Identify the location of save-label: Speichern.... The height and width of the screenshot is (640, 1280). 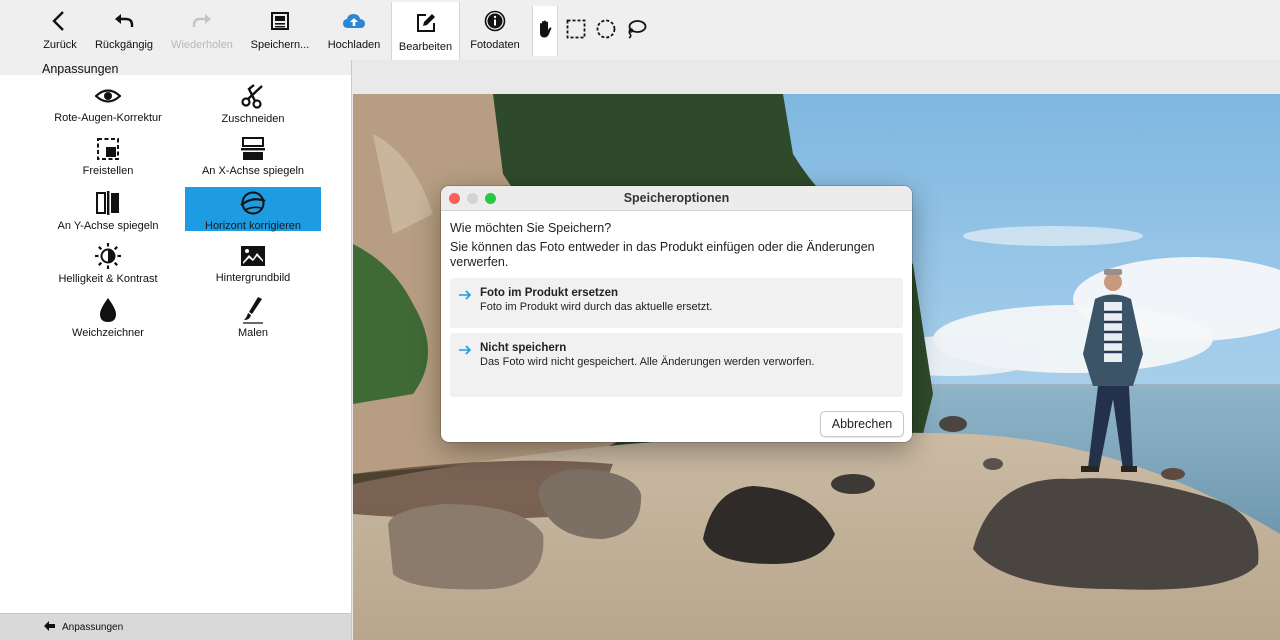
(280, 45).